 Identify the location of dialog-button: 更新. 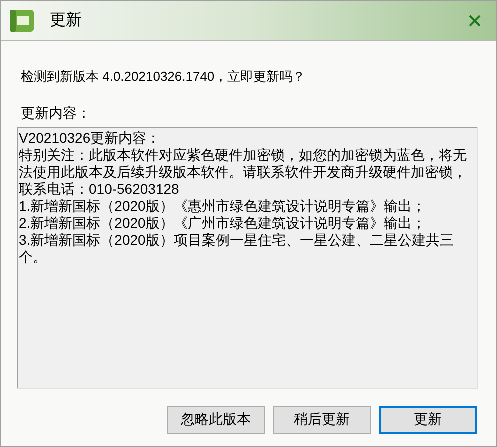
(428, 420).